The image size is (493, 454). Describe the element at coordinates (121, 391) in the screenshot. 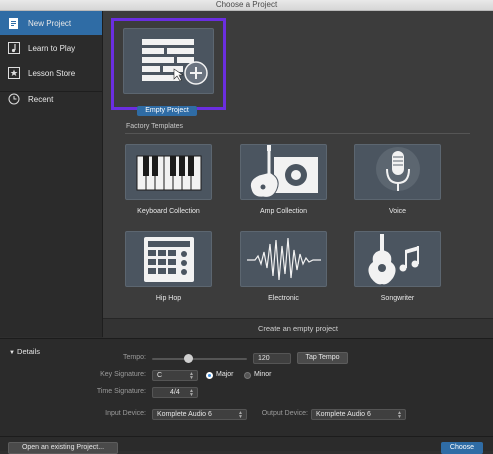

I see `time-signature-label: Time Signature:` at that location.